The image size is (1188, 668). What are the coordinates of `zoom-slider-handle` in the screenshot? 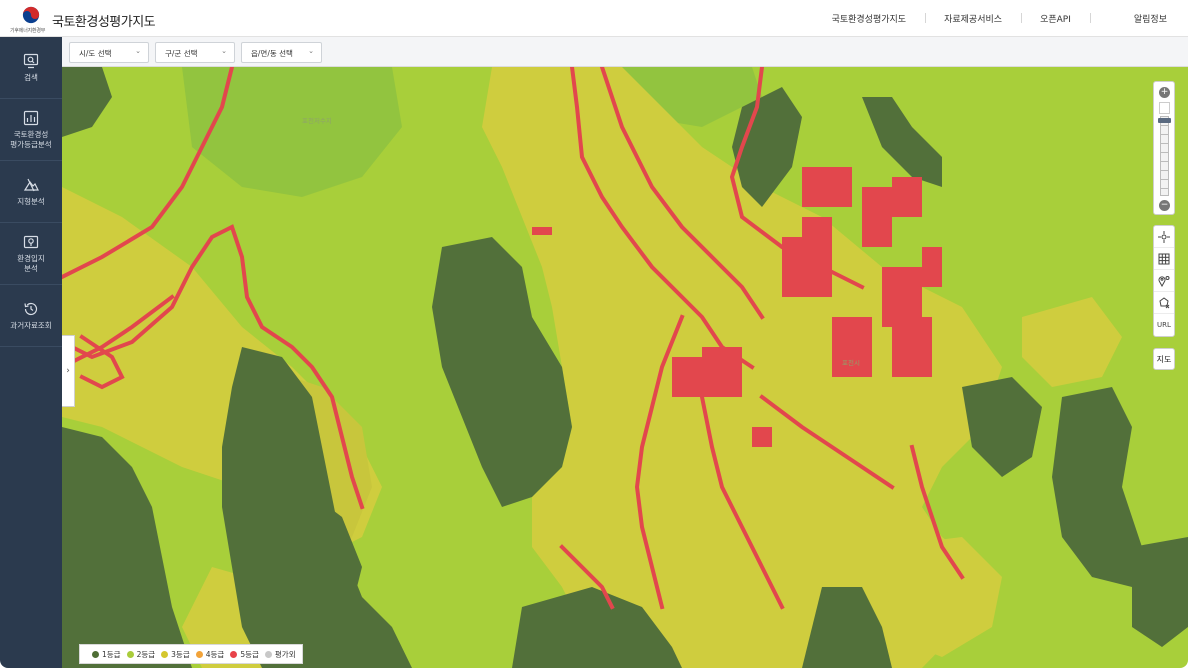 It's located at (1164, 120).